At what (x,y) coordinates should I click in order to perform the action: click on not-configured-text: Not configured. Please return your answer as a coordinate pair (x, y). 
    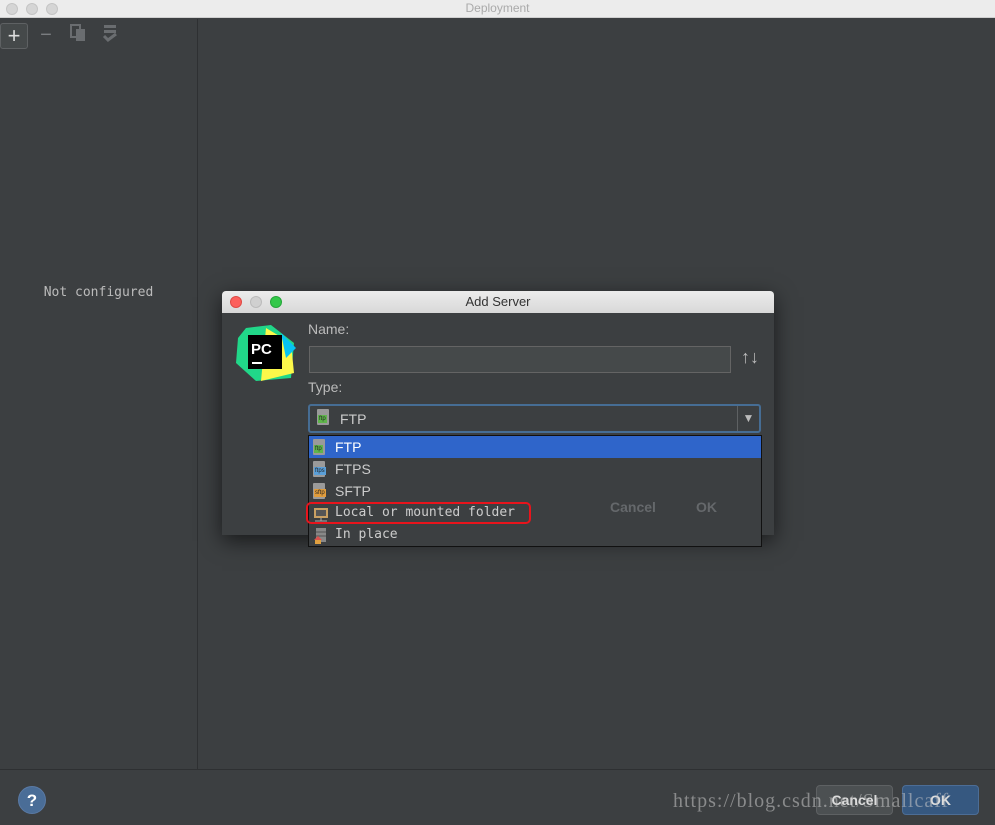
    Looking at the image, I should click on (98, 292).